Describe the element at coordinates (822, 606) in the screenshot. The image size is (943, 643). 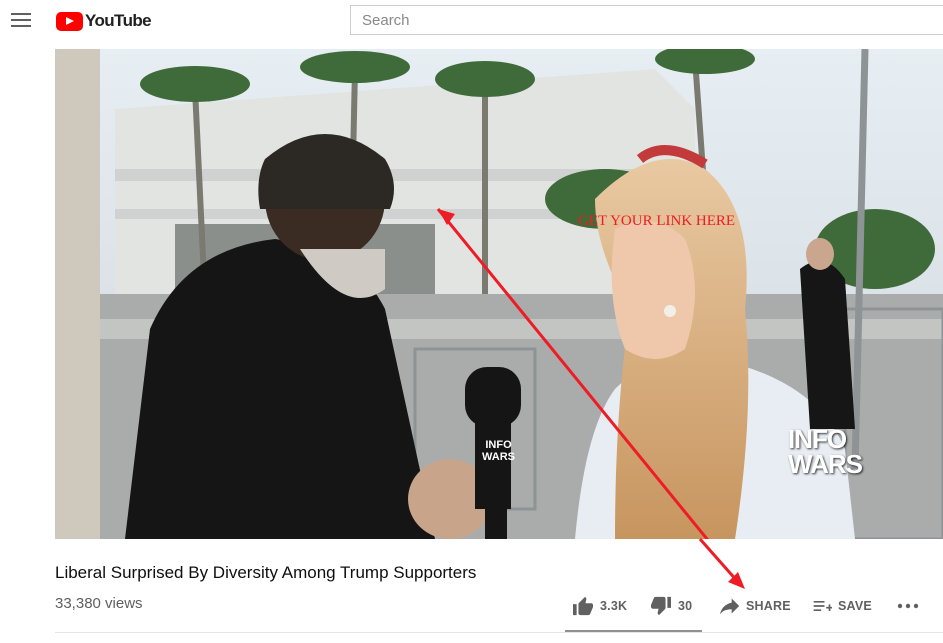
I see `playlist-add-icon` at that location.